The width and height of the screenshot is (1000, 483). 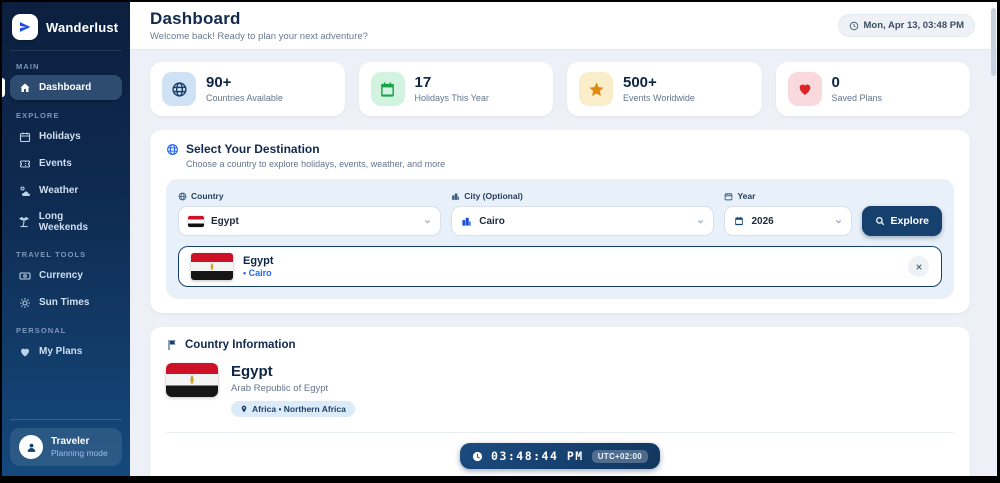 I want to click on sidebar-item-label: Currency, so click(x=61, y=275).